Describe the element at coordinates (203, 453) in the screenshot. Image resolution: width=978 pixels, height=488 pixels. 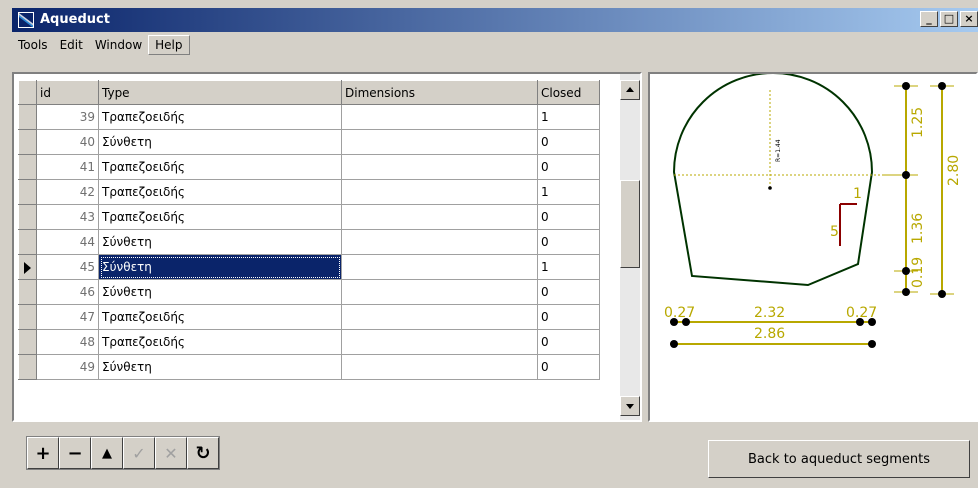
I see `refresh-button: ↻` at that location.